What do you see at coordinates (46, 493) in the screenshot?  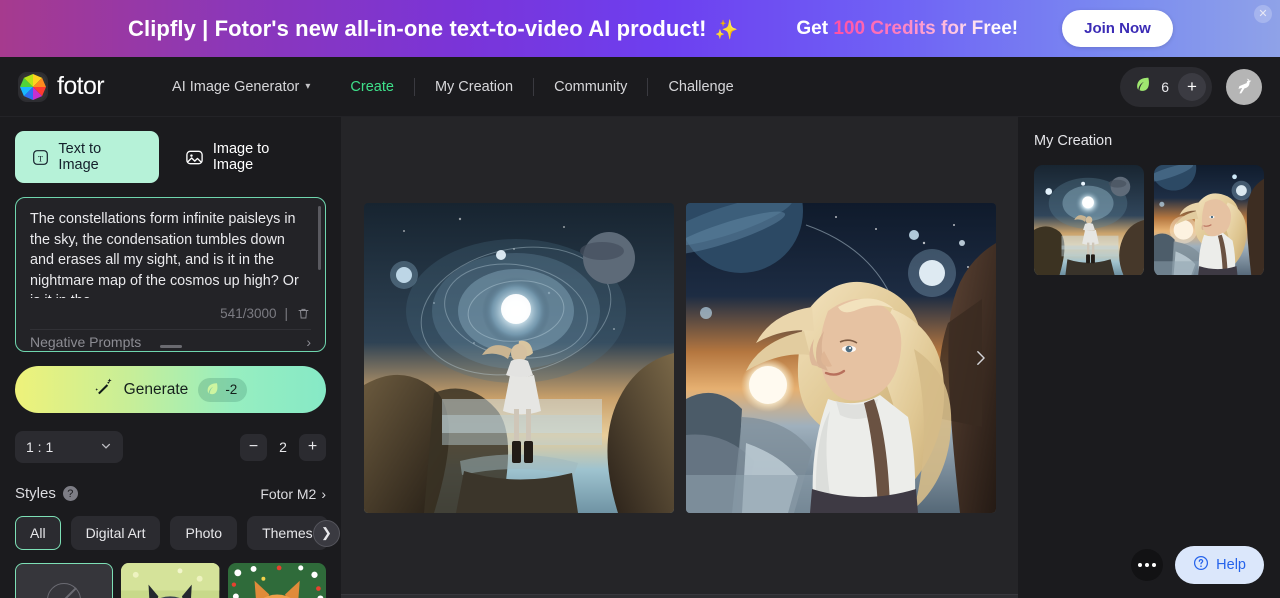 I see `styles-title: Styles ?` at bounding box center [46, 493].